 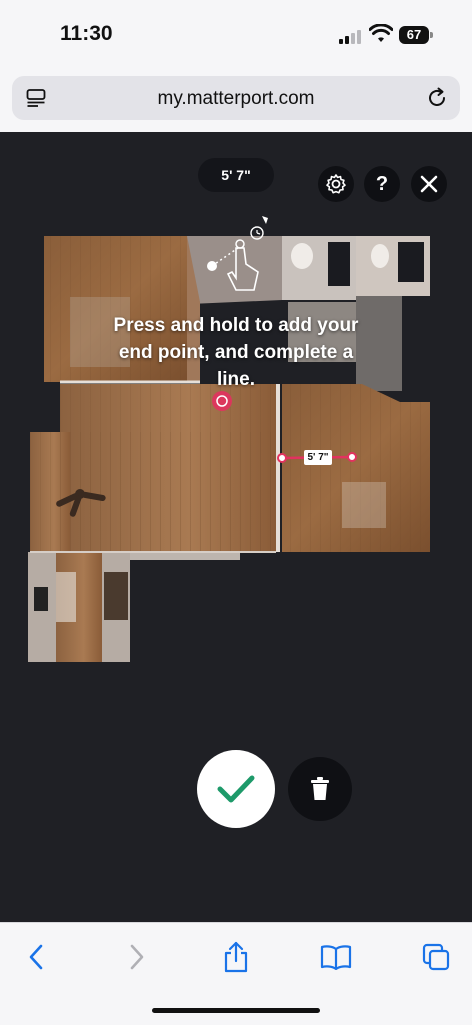 What do you see at coordinates (236, 973) in the screenshot?
I see `browser-toolbar` at bounding box center [236, 973].